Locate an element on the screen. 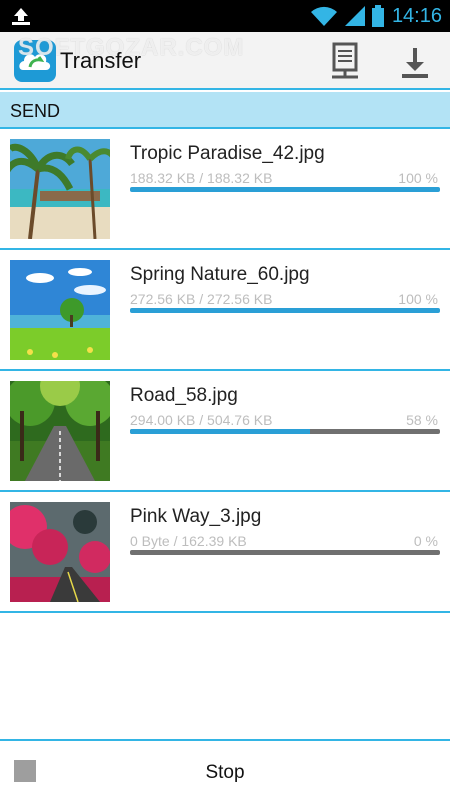 The image size is (450, 800). page-title: Transfer is located at coordinates (101, 60).